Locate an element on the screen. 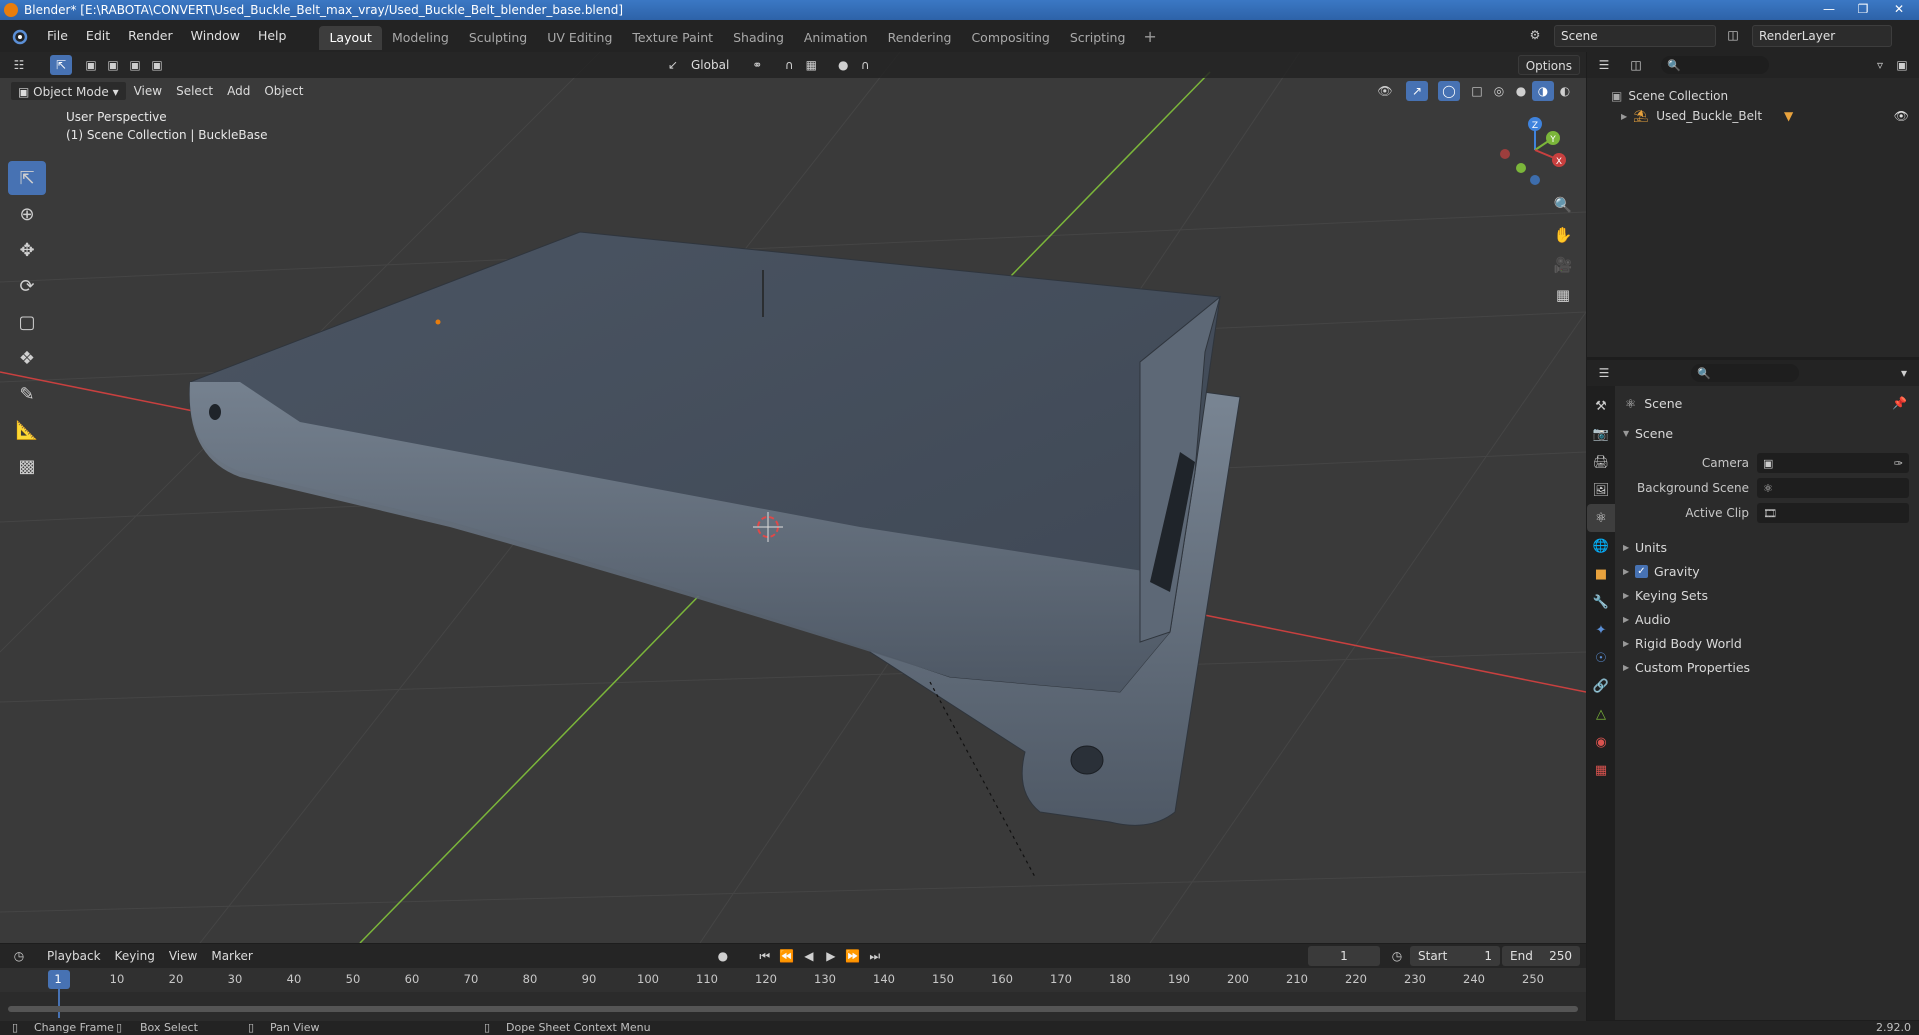 The image size is (1919, 1035). view-layer-selector: RenderLayer is located at coordinates (1822, 36).